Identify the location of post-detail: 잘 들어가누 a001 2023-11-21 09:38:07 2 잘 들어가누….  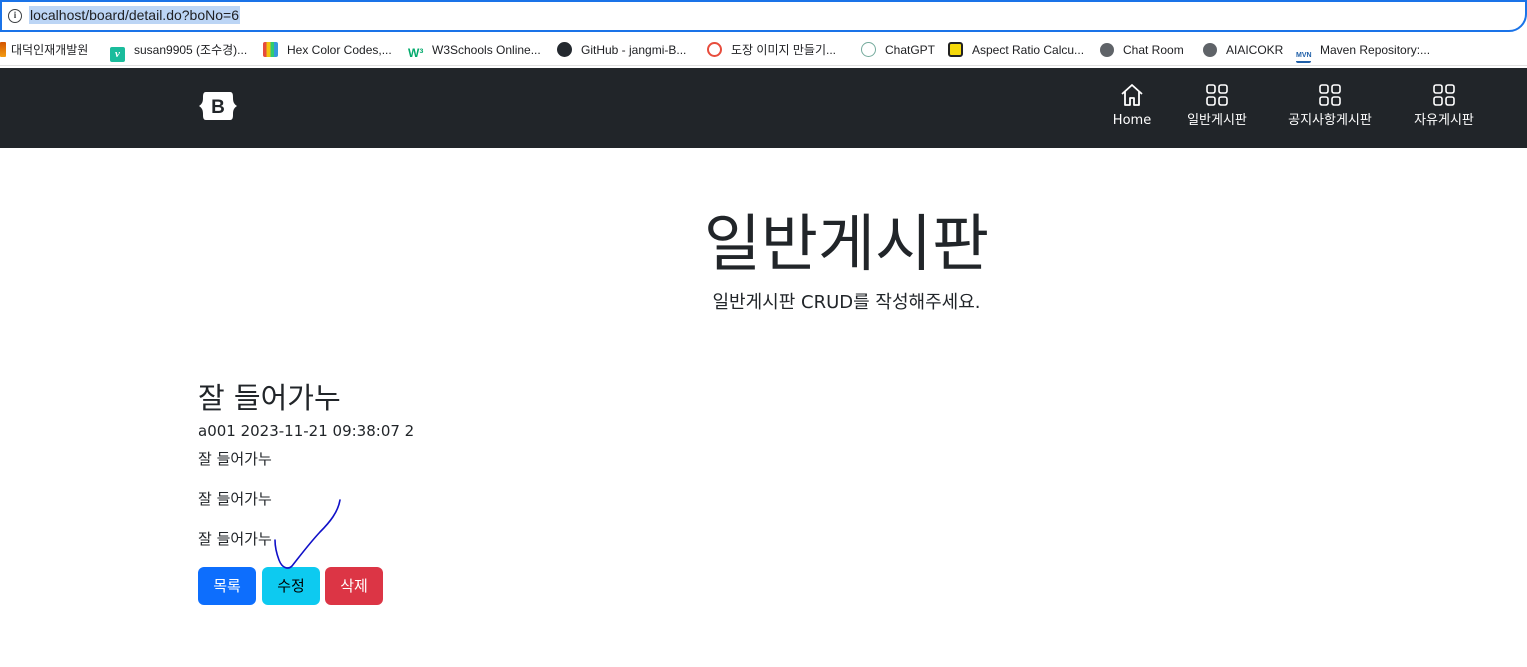
(548, 473).